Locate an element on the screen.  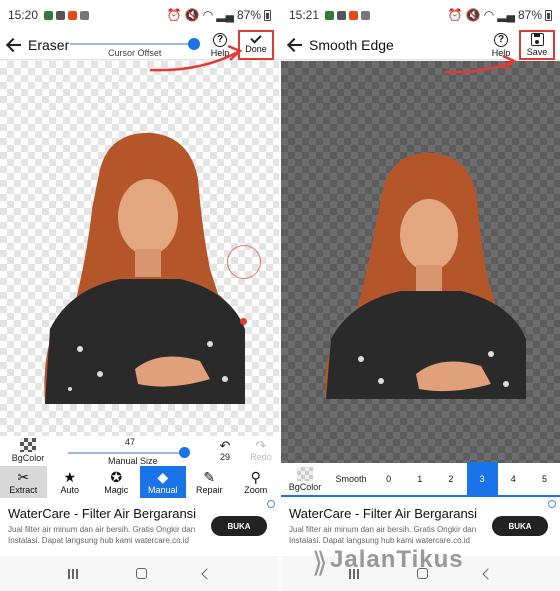
tool-repair: ✎ Repair is located at coordinates (209, 482).